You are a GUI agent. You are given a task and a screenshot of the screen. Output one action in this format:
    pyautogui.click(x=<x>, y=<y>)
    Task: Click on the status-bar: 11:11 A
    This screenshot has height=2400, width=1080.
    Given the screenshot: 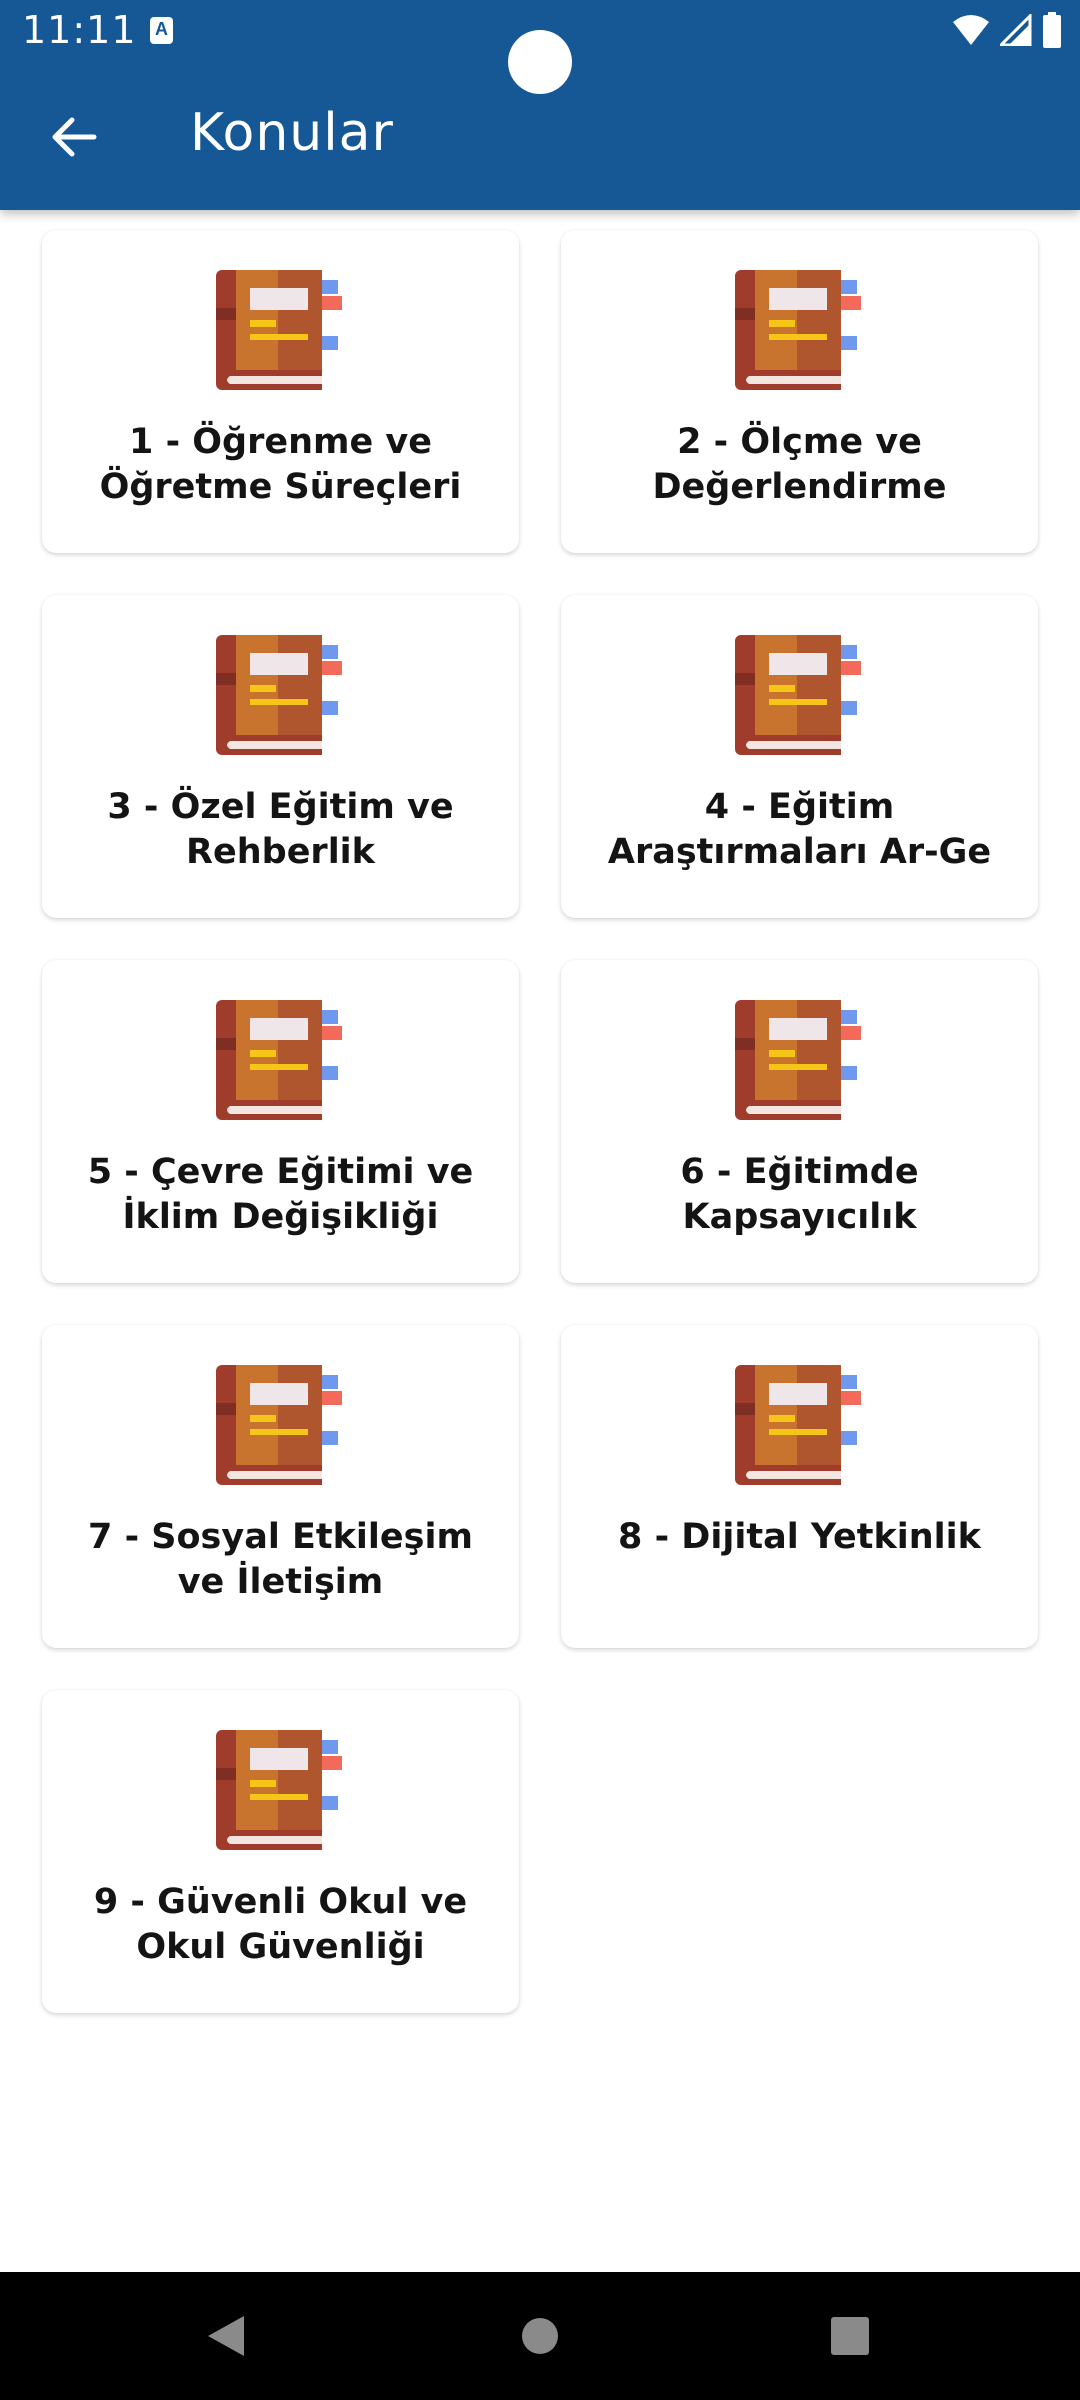 What is the action you would take?
    pyautogui.click(x=540, y=47)
    